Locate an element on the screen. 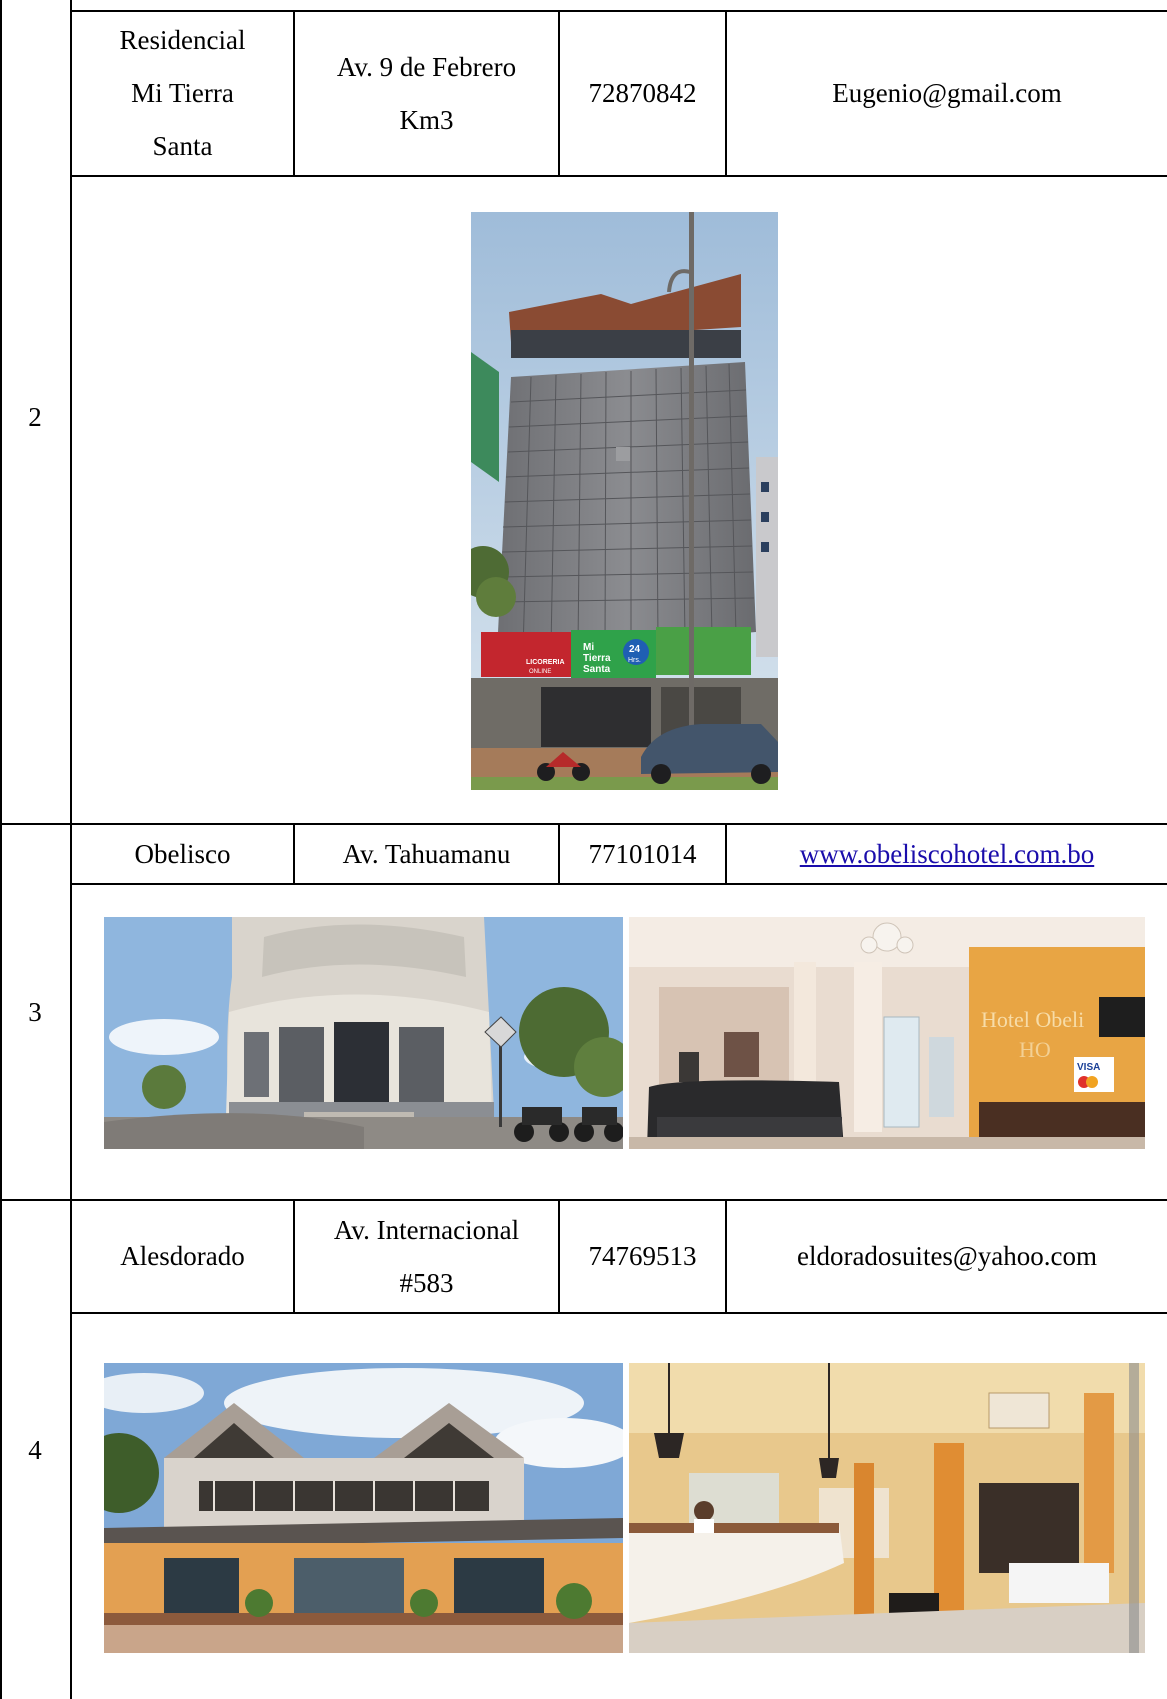  phone-number: 77101014 is located at coordinates (642, 853).